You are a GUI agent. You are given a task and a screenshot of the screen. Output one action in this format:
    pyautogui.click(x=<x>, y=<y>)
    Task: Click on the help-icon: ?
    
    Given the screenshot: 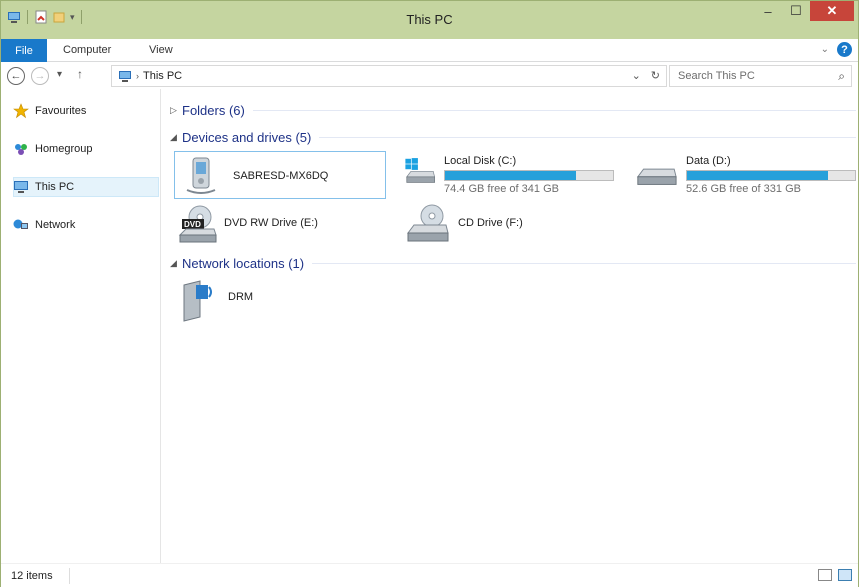 What is the action you would take?
    pyautogui.click(x=844, y=49)
    